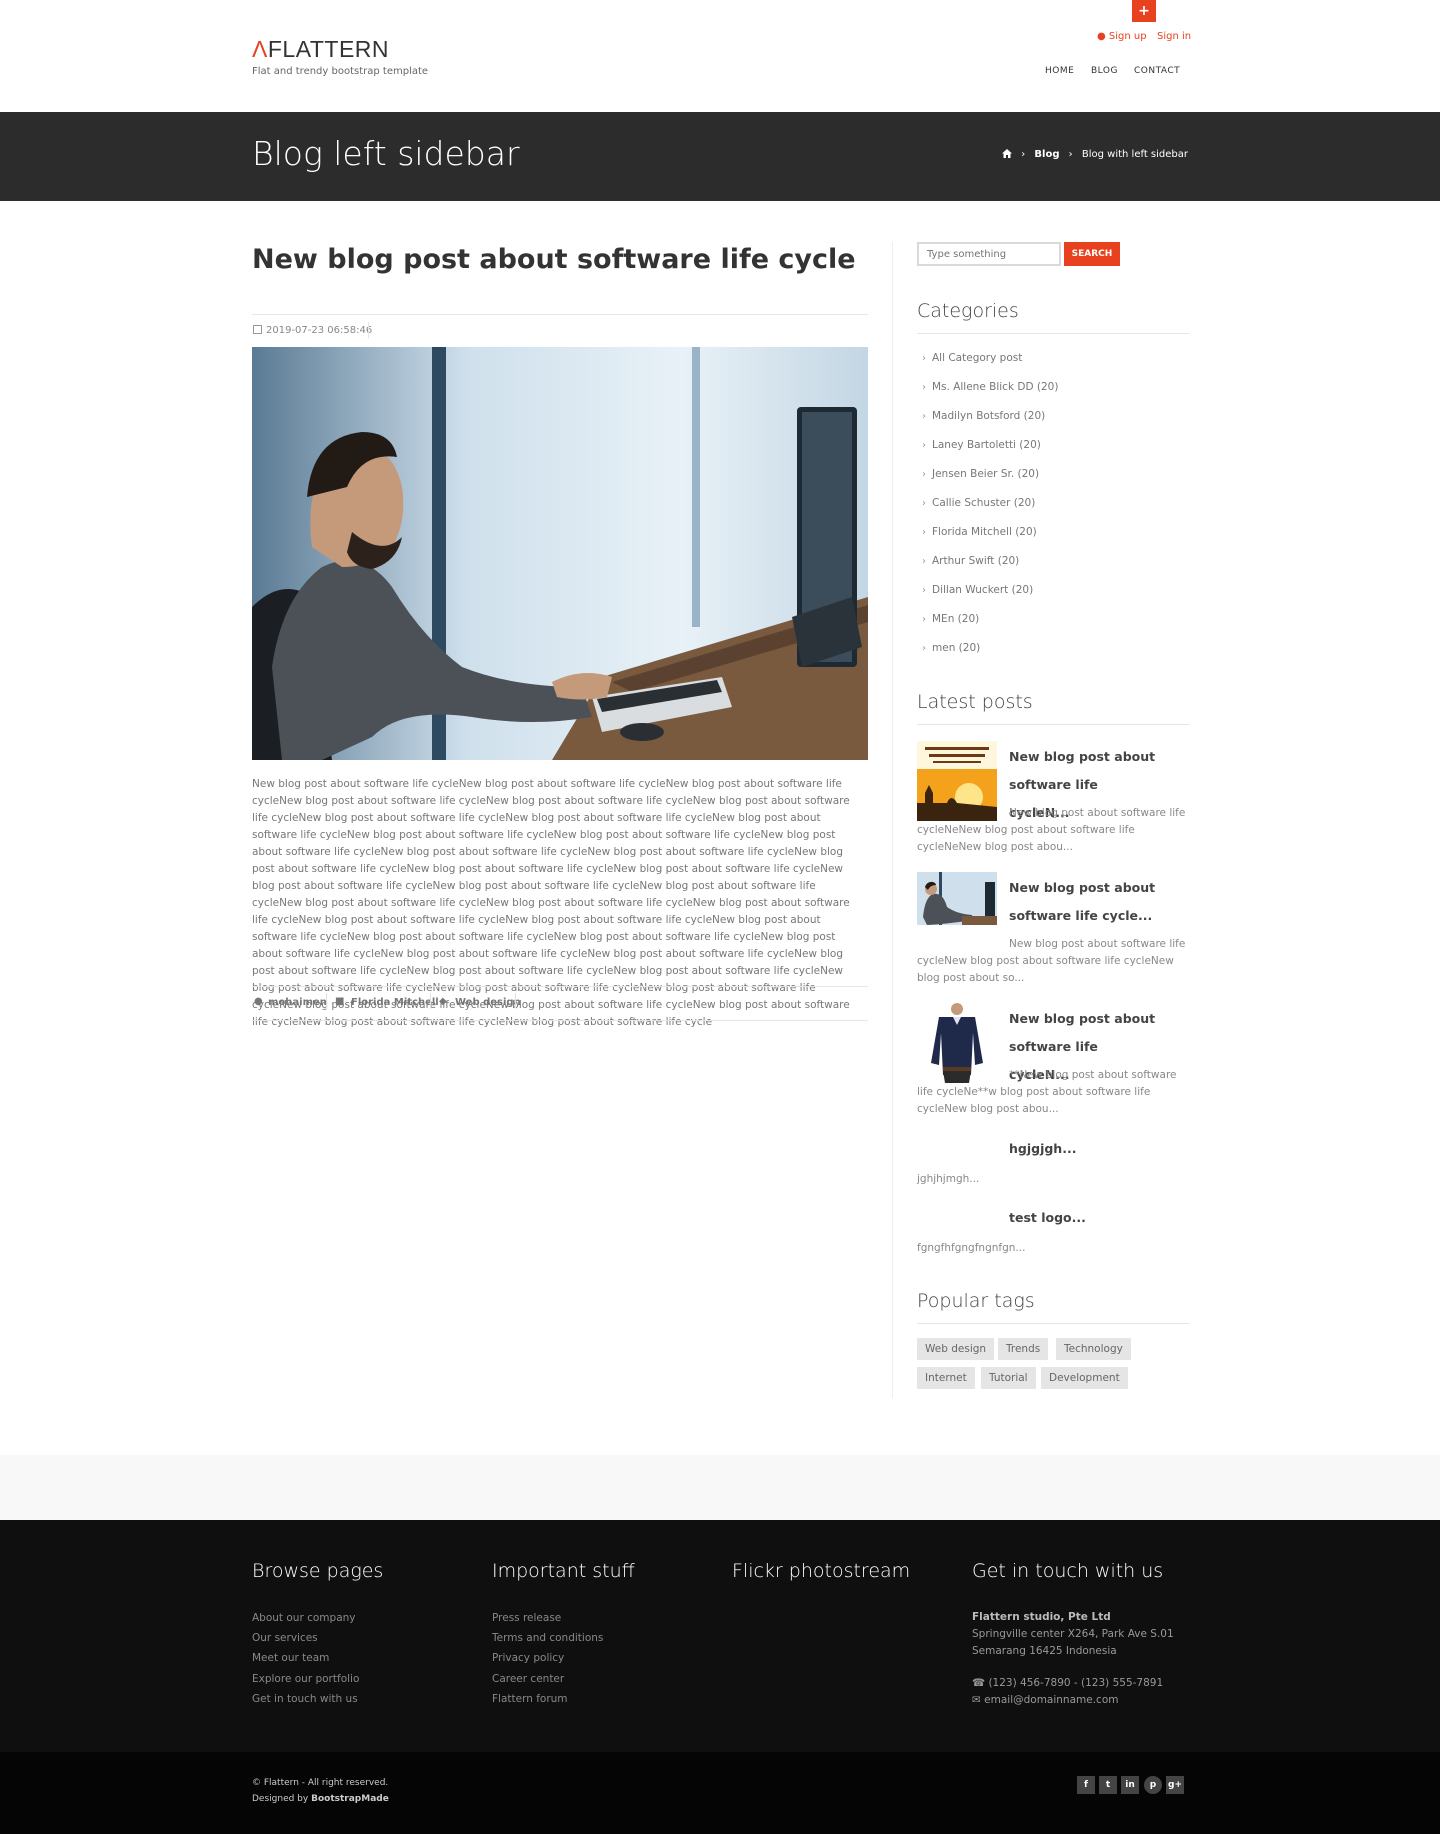  Describe the element at coordinates (1023, 1349) in the screenshot. I see `tag-chip: Trends` at that location.